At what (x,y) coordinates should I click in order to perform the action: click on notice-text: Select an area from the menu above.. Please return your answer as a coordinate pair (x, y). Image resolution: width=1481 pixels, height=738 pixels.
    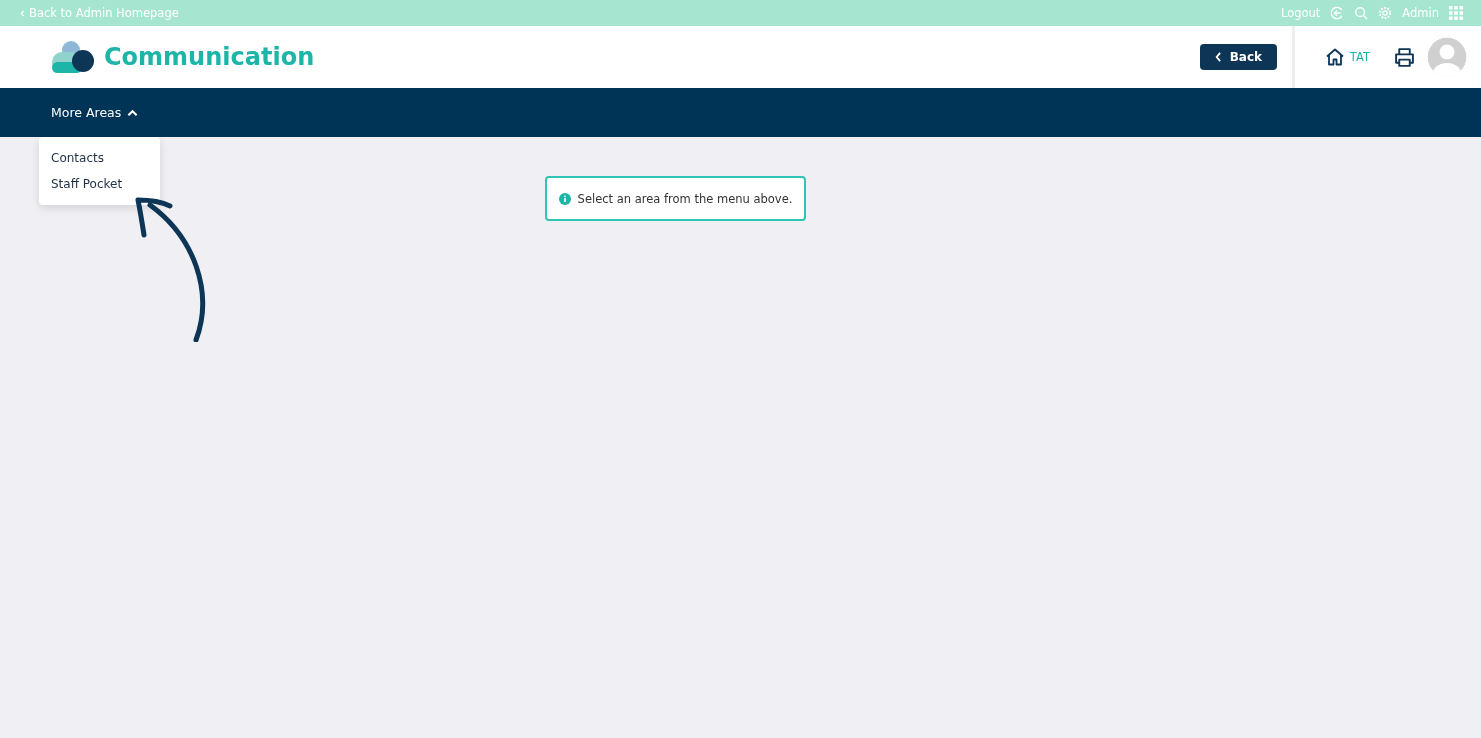
    Looking at the image, I should click on (685, 198).